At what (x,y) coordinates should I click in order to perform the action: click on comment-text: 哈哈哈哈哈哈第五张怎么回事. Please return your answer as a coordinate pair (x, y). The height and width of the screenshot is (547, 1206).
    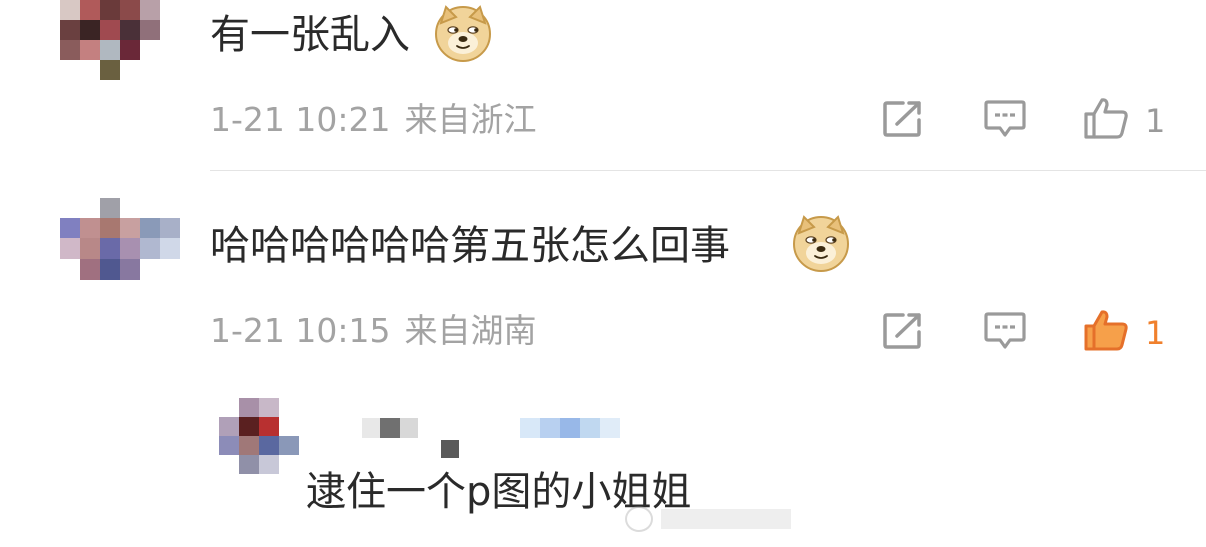
    Looking at the image, I should click on (470, 246).